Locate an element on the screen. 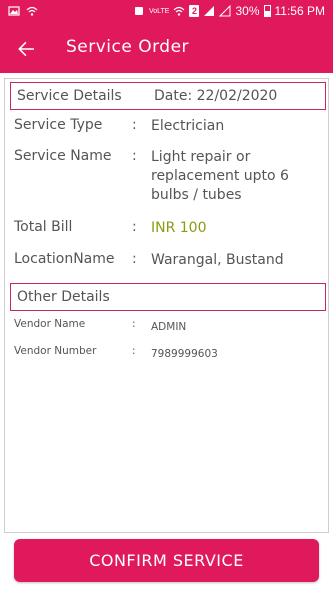 The image size is (333, 592). battery-percent: 30% is located at coordinates (247, 11).